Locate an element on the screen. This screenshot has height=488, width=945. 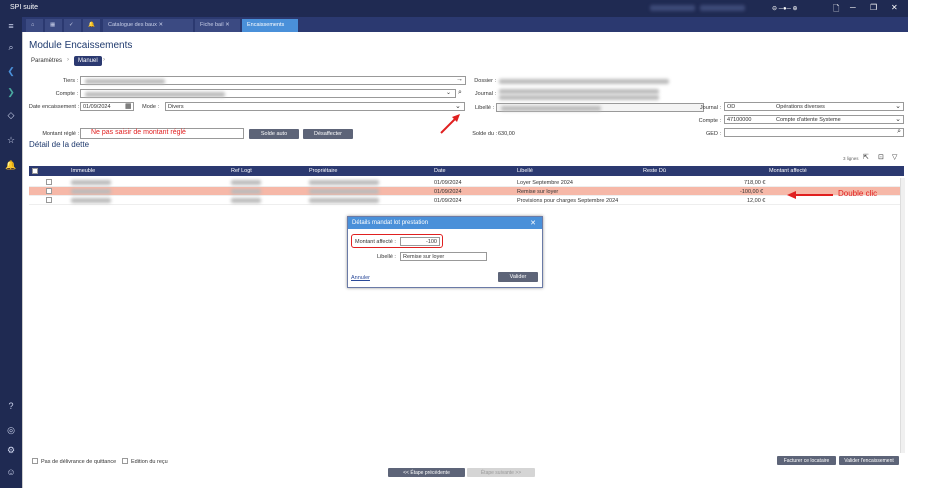
annuler-link: Annuler is located at coordinates (360, 278).